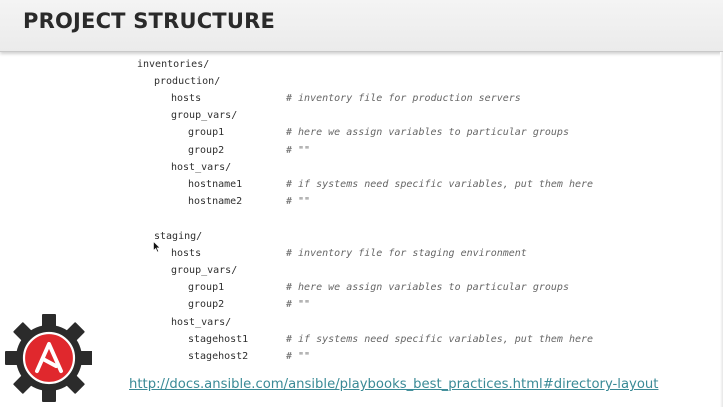 Image resolution: width=723 pixels, height=407 pixels. Describe the element at coordinates (187, 81) in the screenshot. I see `production-dir: production/` at that location.